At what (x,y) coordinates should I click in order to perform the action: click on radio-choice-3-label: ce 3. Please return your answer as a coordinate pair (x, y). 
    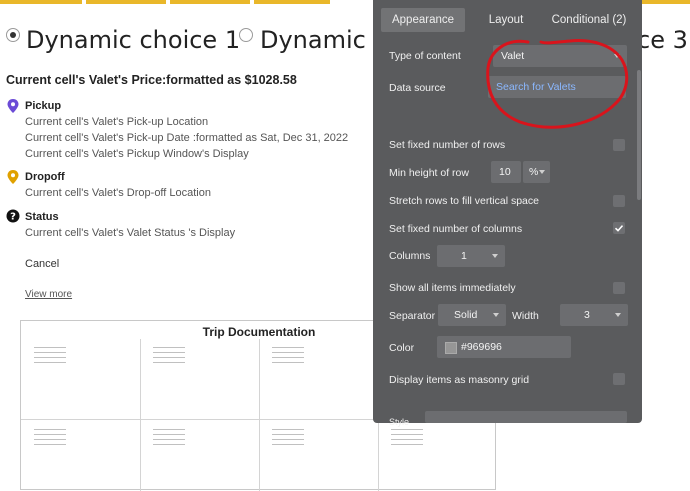
    Looking at the image, I should click on (662, 40).